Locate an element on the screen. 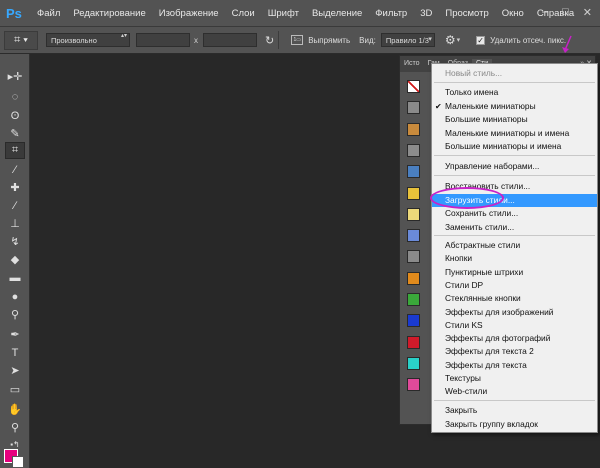  dodge-tool-icon: ⚲ is located at coordinates (15, 314).